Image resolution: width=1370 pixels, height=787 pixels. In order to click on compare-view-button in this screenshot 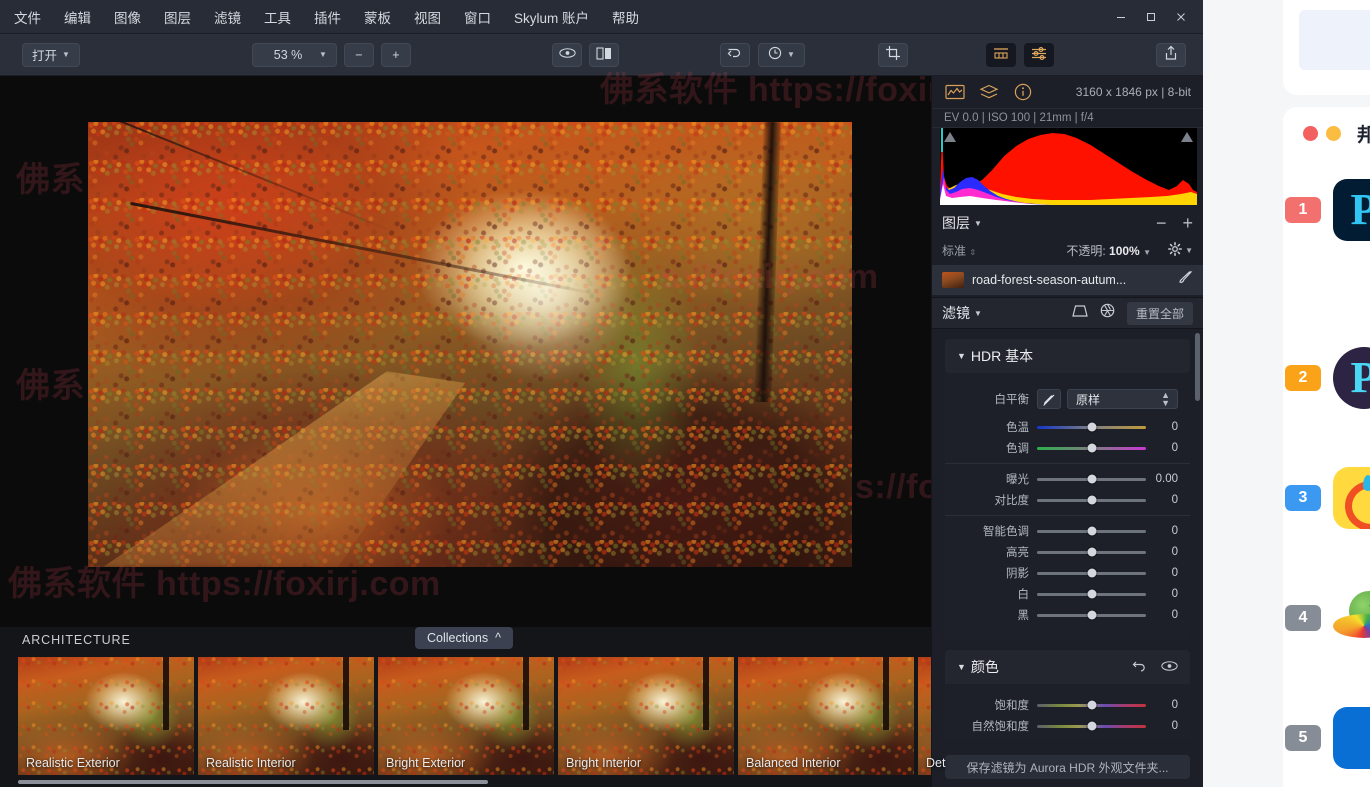, I will do `click(604, 54)`.